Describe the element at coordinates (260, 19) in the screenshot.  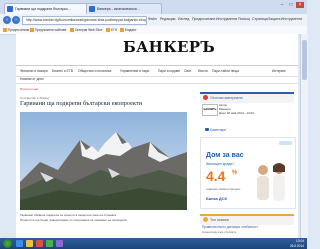
I see `page-menu: Страница` at that location.